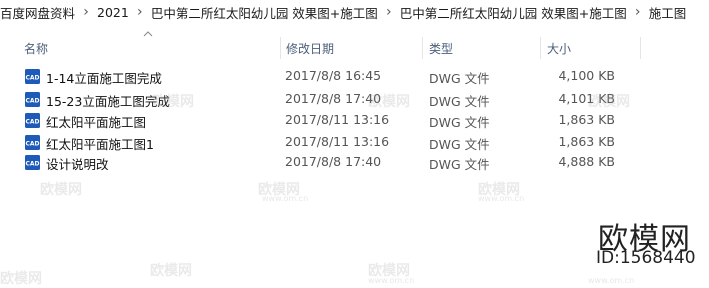 Image resolution: width=709 pixels, height=288 pixels. What do you see at coordinates (39, 12) in the screenshot?
I see `breadcrumb-item-baidu: 百度网盘资料` at bounding box center [39, 12].